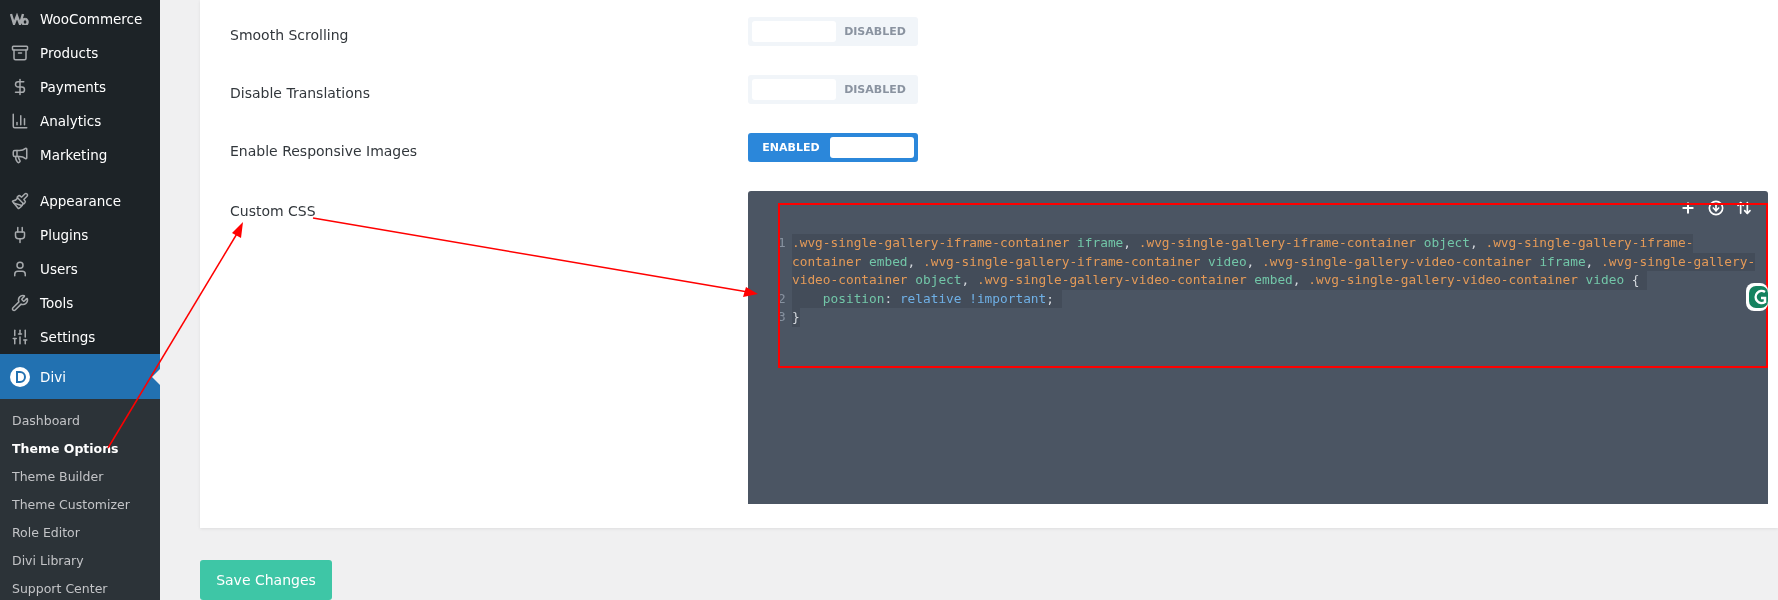 Image resolution: width=1778 pixels, height=600 pixels. What do you see at coordinates (273, 210) in the screenshot?
I see `setting-label: Custom CSS` at bounding box center [273, 210].